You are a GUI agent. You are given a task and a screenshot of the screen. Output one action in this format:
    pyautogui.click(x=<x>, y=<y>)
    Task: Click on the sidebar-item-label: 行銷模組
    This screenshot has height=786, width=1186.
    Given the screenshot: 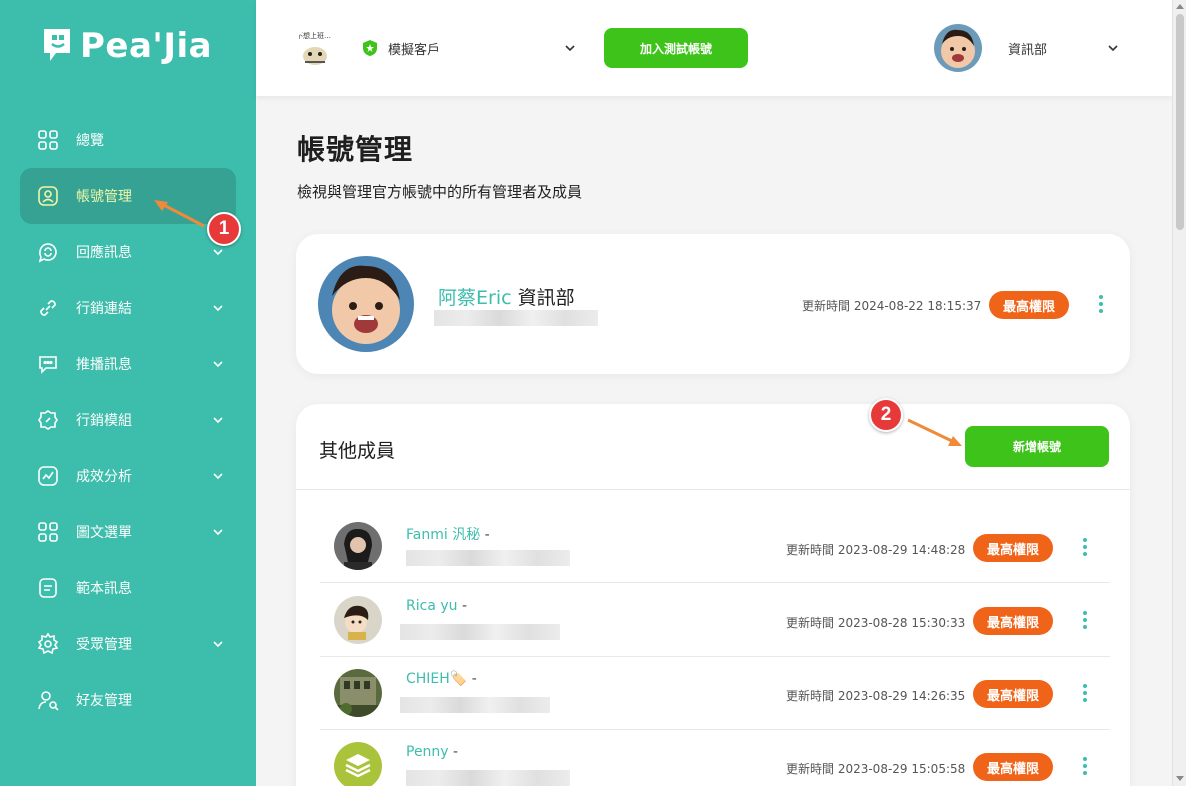 What is the action you would take?
    pyautogui.click(x=104, y=421)
    